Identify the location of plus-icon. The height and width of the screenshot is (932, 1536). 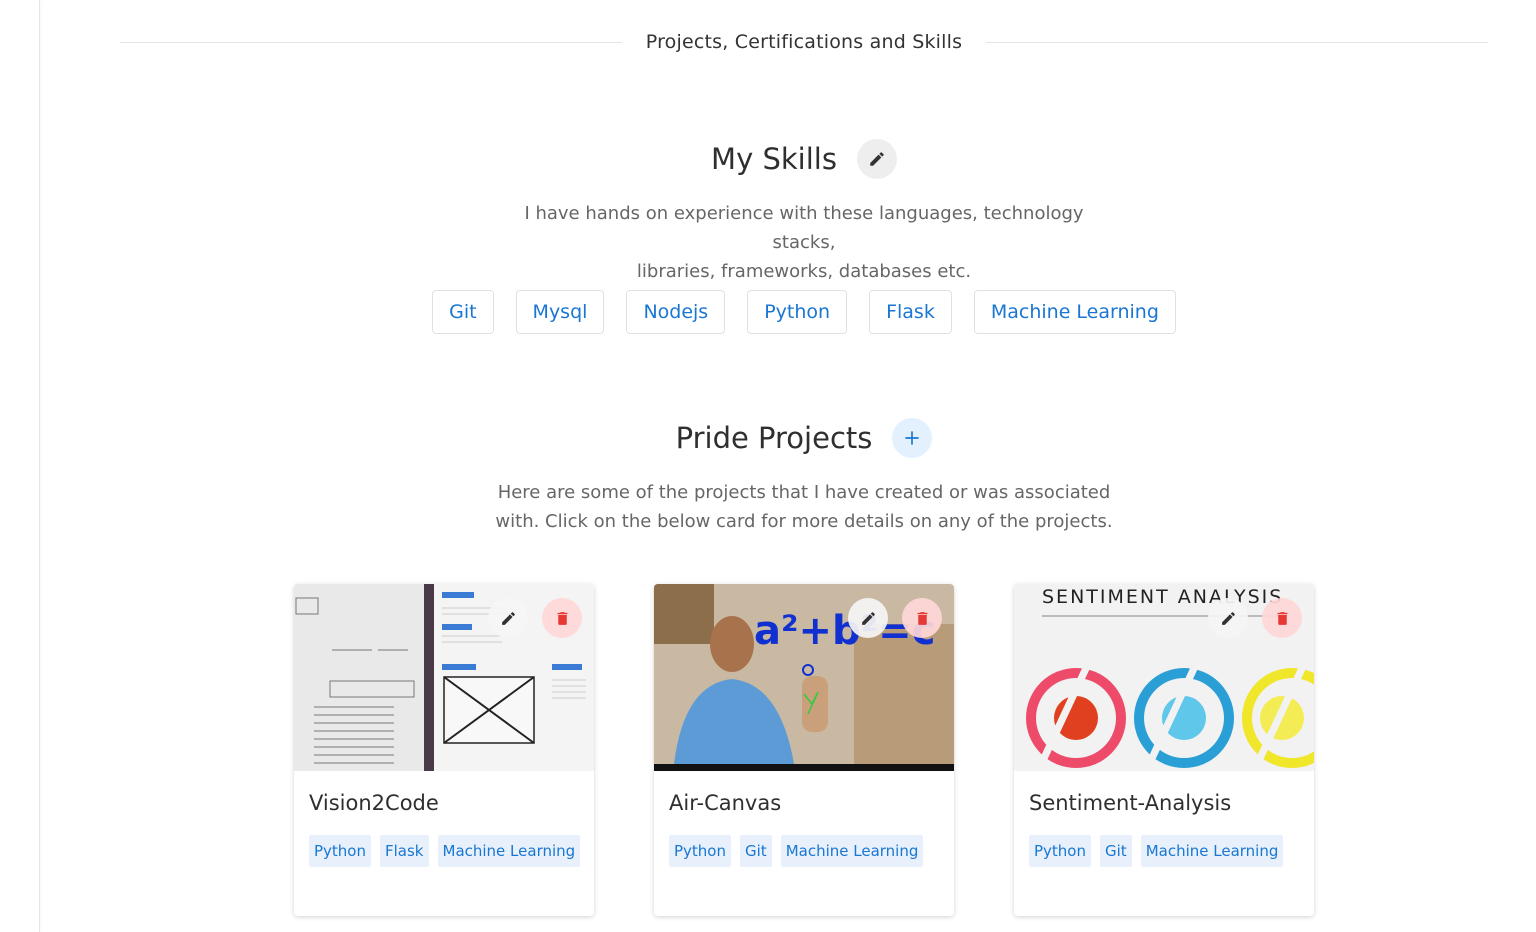
(912, 438).